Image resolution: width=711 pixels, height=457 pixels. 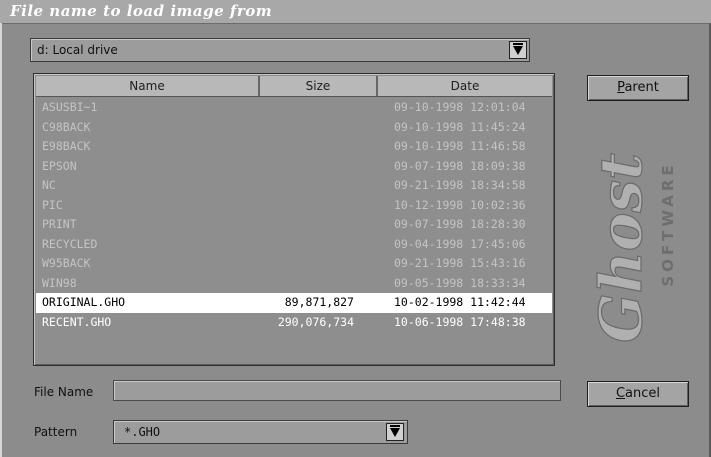 I want to click on folder-row: W95BACK 09-21-1998 15:43:16, so click(x=294, y=264).